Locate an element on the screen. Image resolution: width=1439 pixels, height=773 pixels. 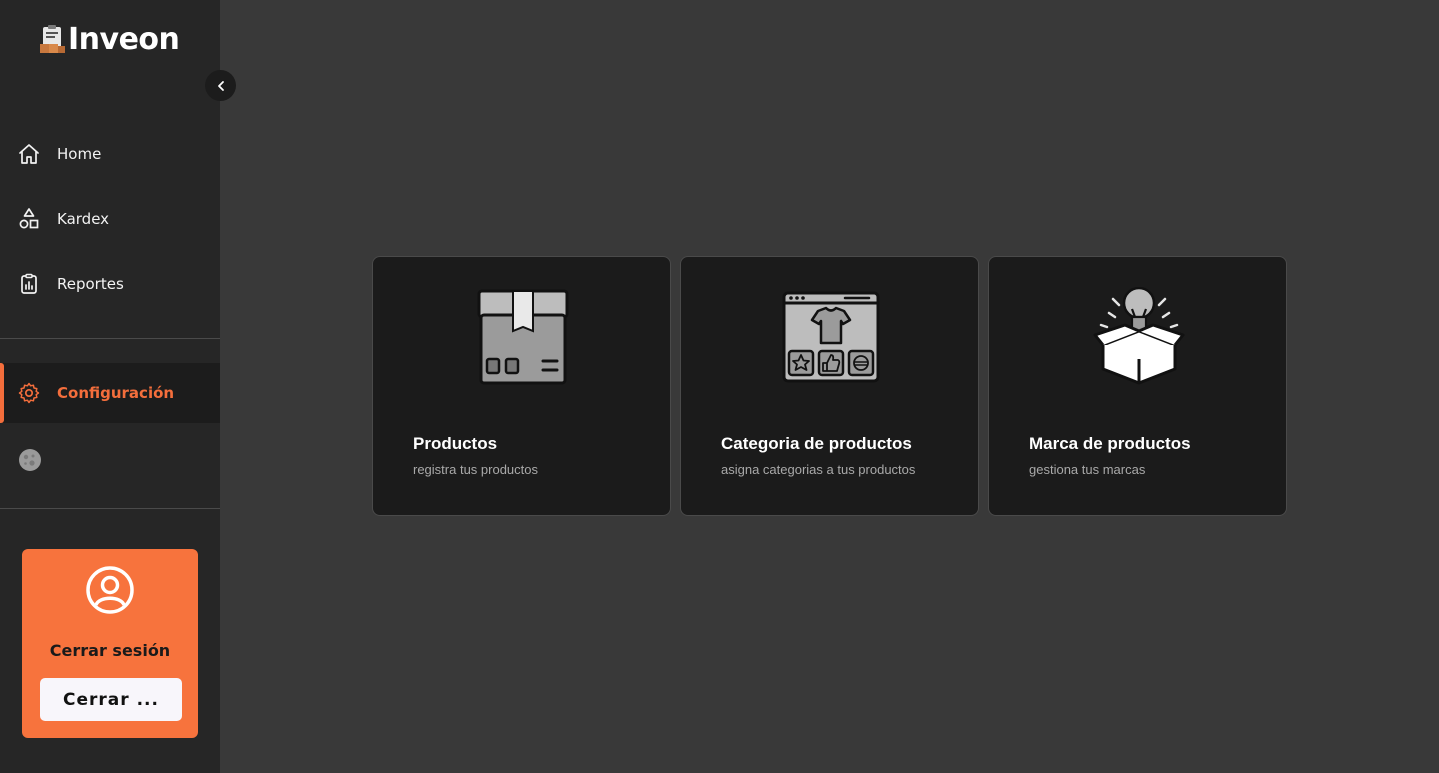
user-circle-icon is located at coordinates (110, 590).